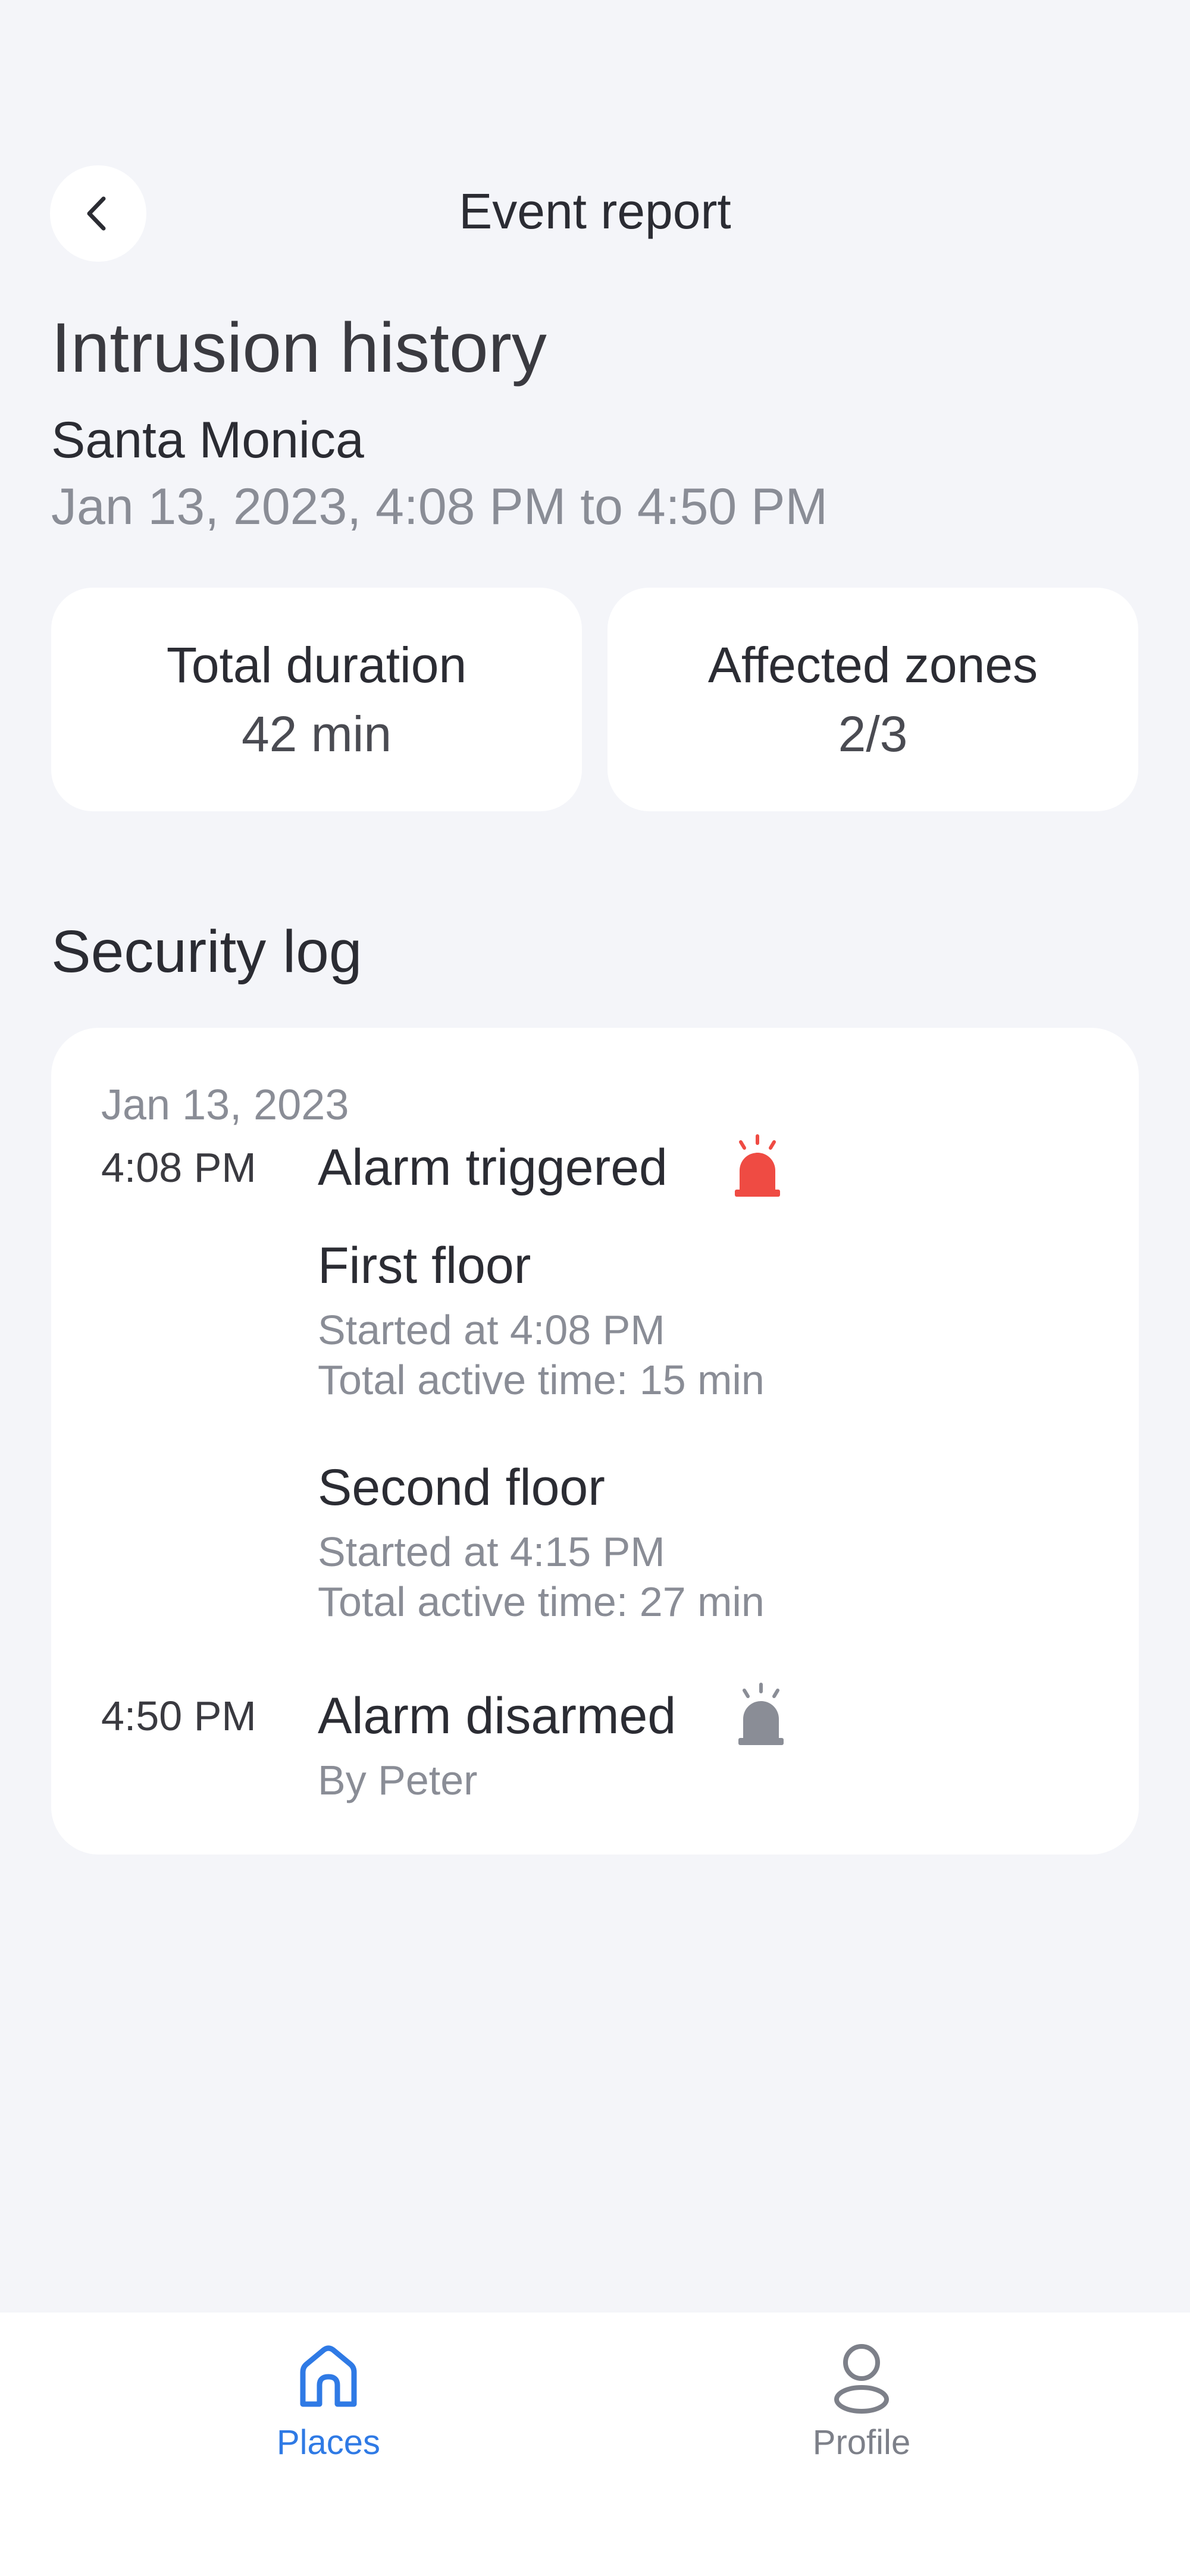 Image resolution: width=1190 pixels, height=2576 pixels. I want to click on page-title: Intrusion history, so click(299, 348).